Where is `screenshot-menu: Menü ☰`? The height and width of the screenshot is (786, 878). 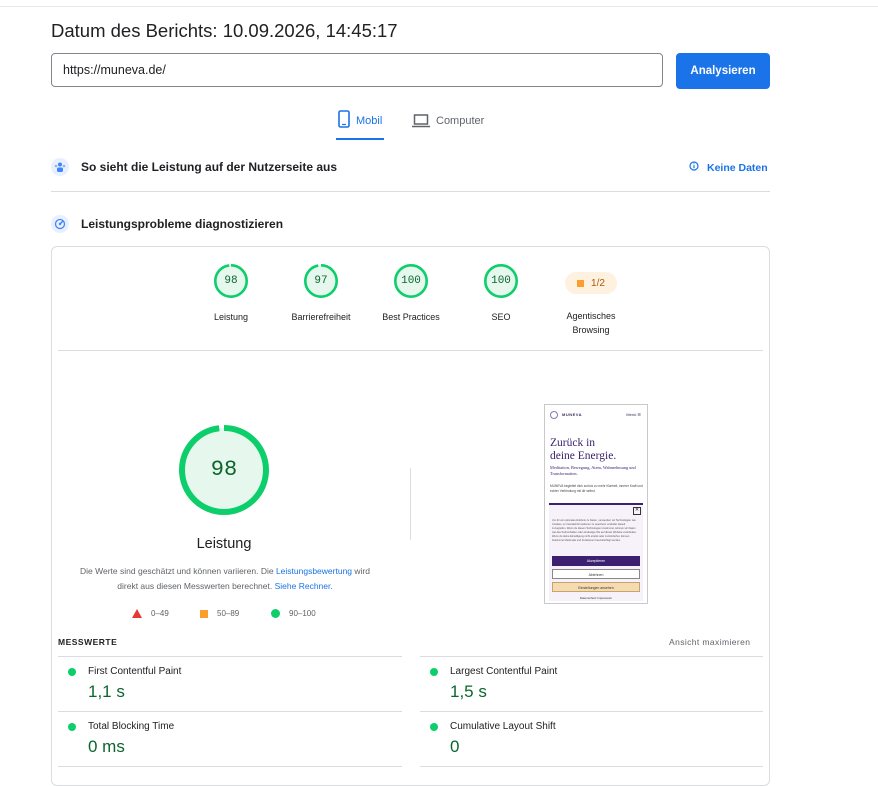 screenshot-menu: Menü ☰ is located at coordinates (633, 414).